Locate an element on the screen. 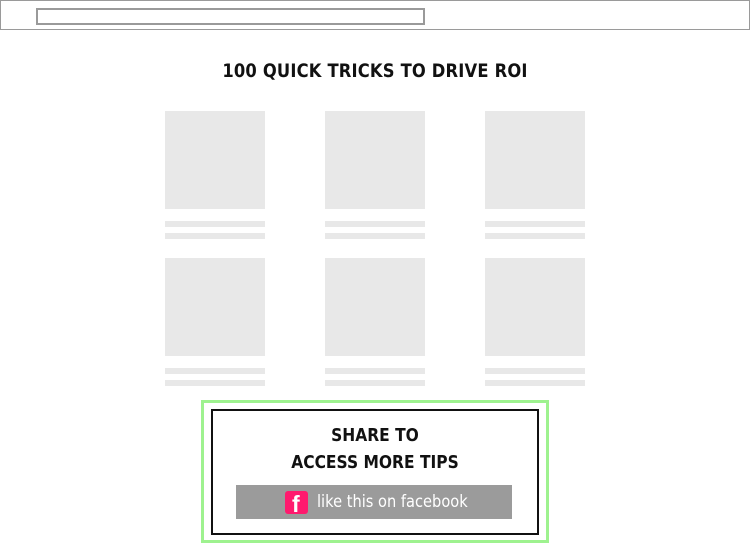 This screenshot has width=750, height=550. facebook-like-label: like this on facebook is located at coordinates (392, 502).